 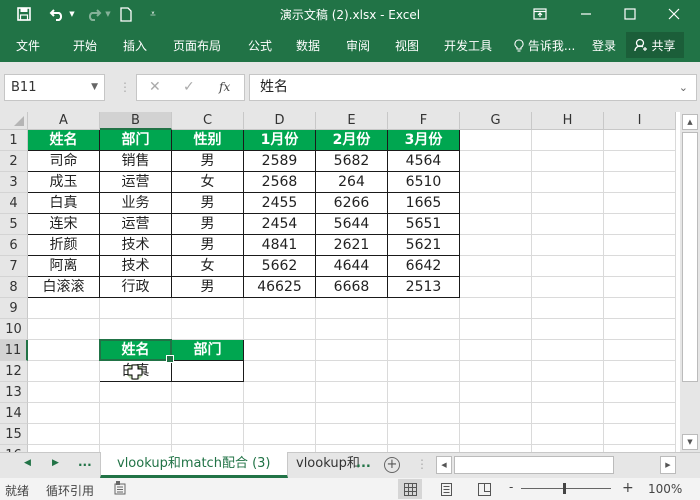 I want to click on tab-developer: 开发工具, so click(x=468, y=45).